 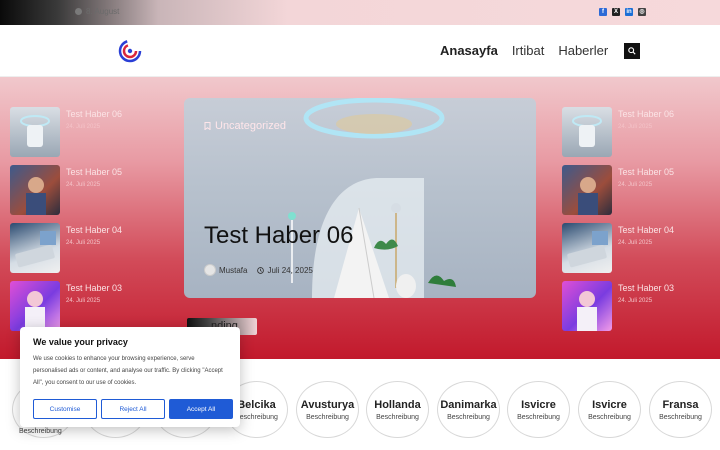 I want to click on article-category: Uncategorized, so click(x=245, y=126).